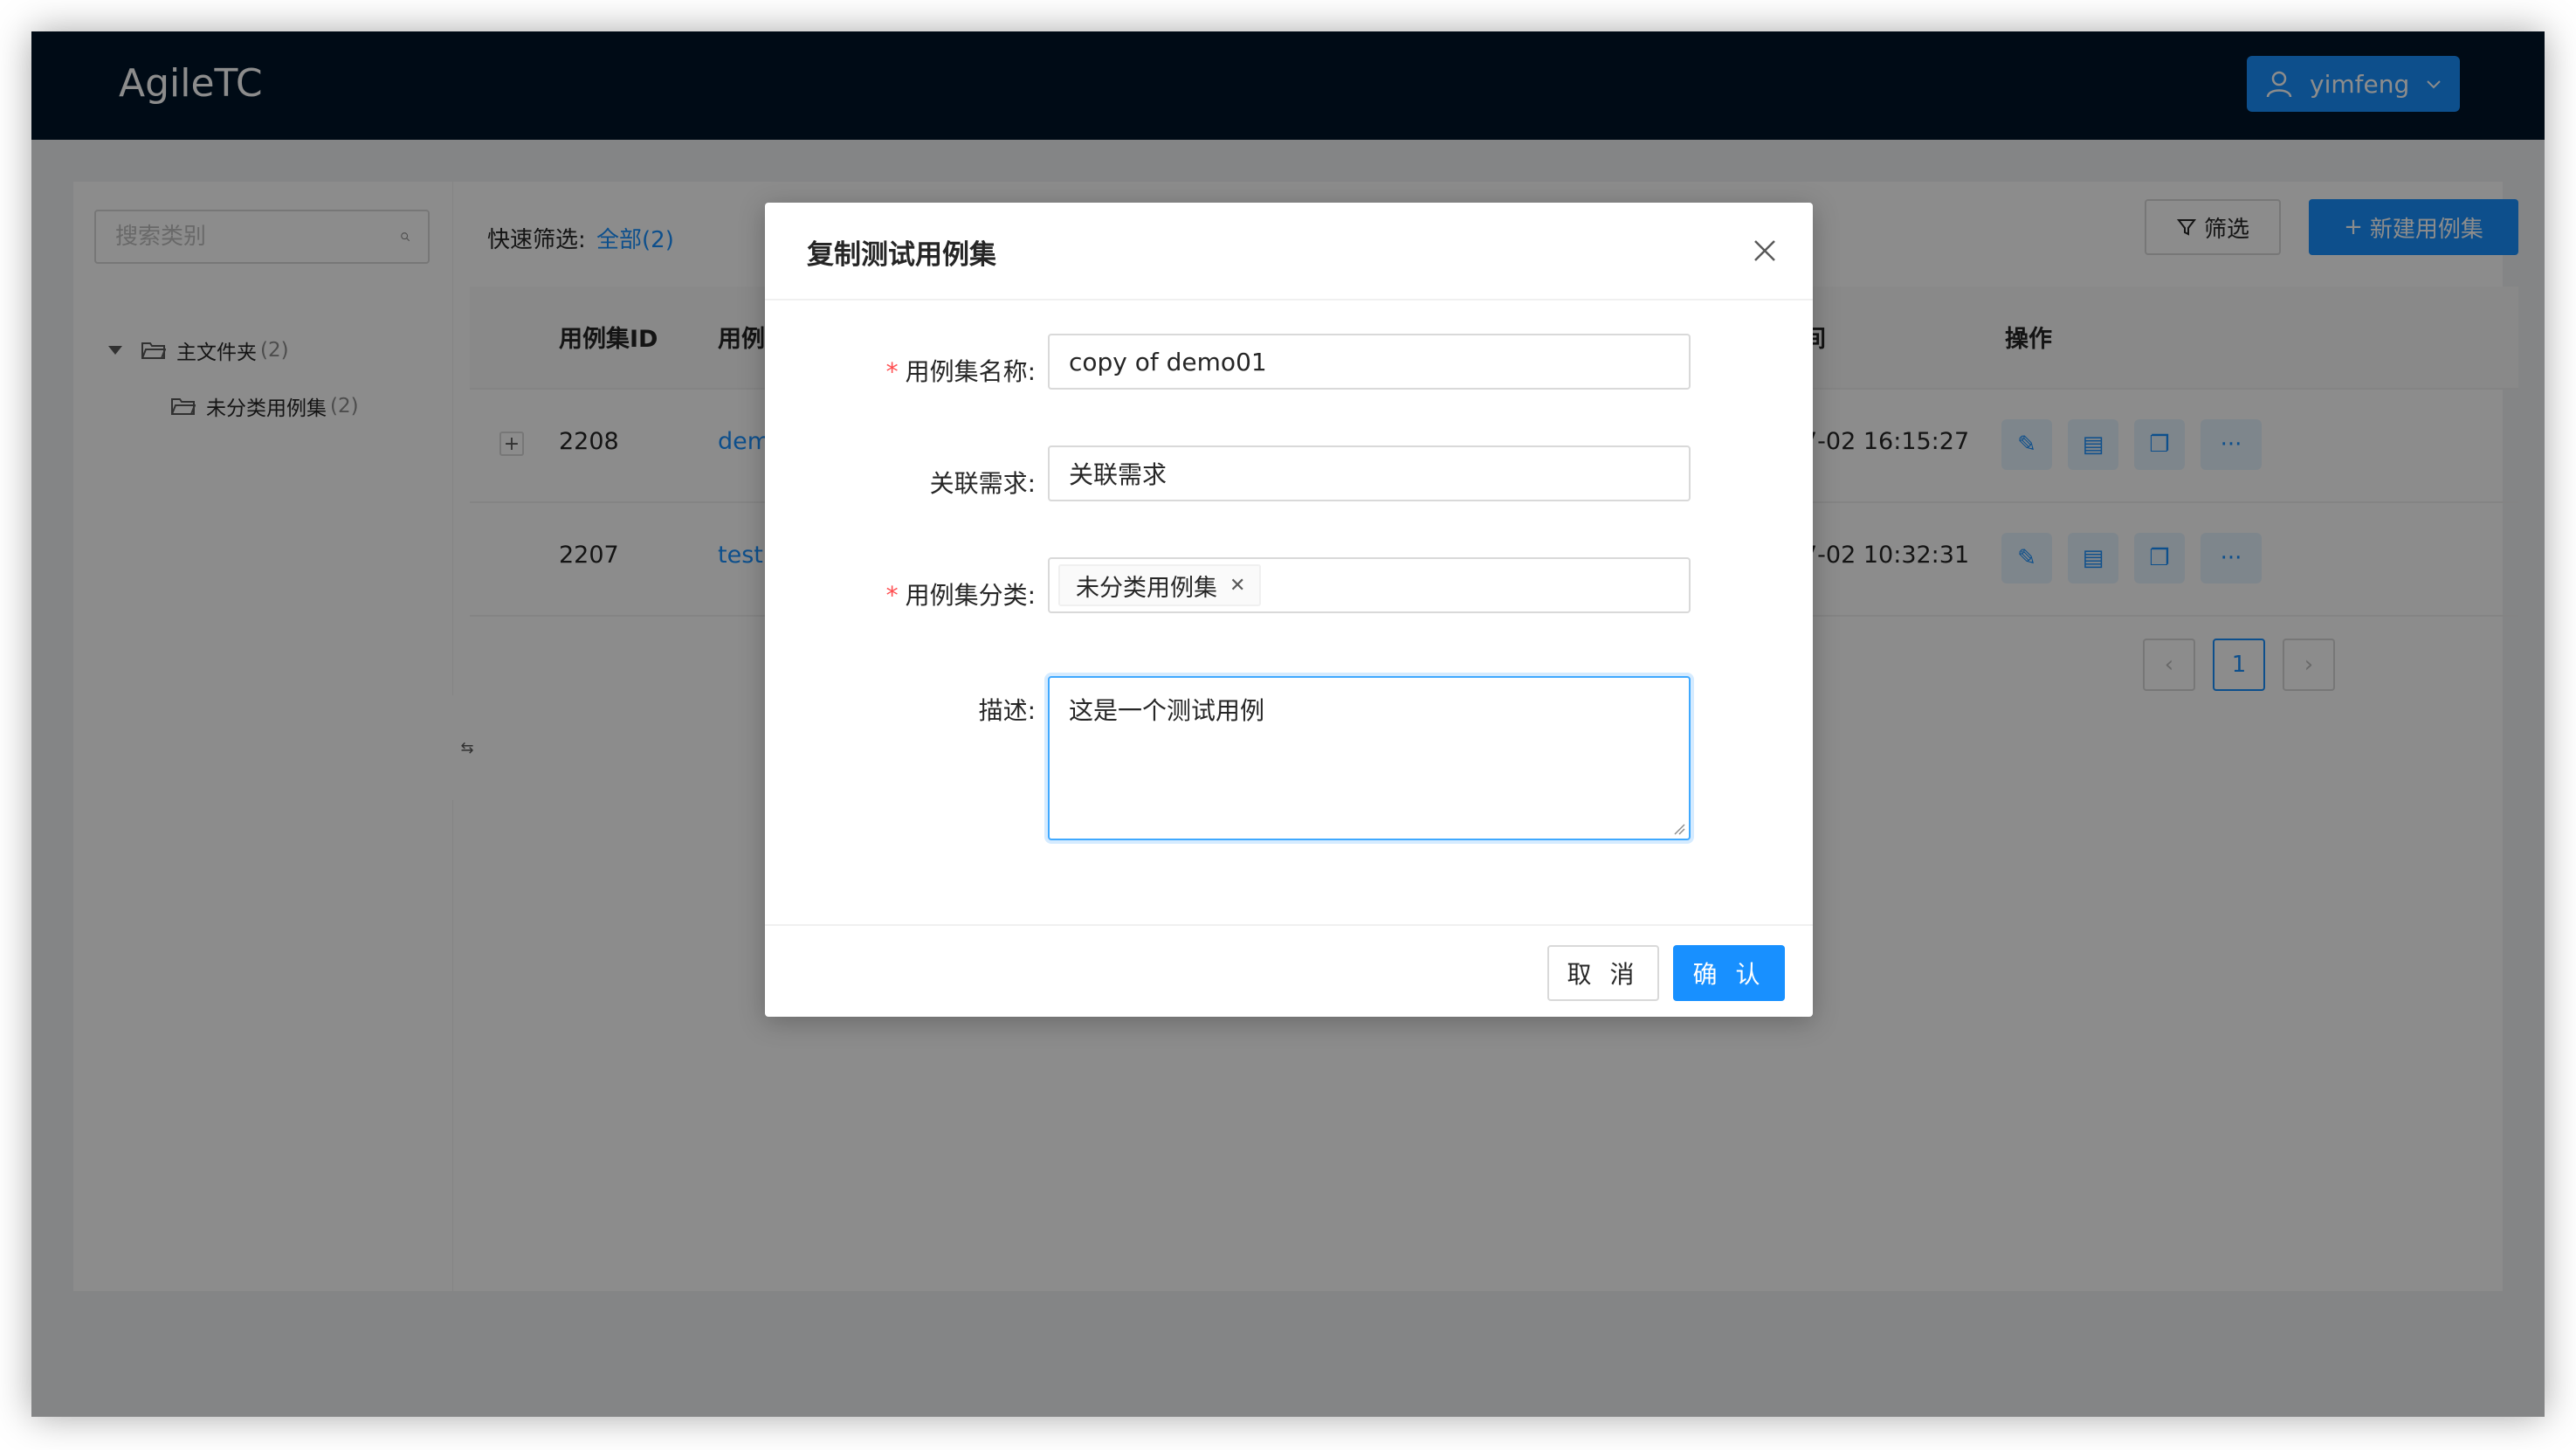 Image resolution: width=2576 pixels, height=1450 pixels. I want to click on category-tag: 未分类用例集 ✕, so click(1160, 585).